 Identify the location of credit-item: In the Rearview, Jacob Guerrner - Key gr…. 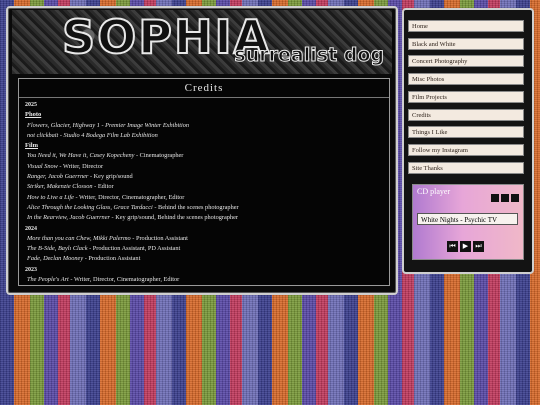
(204, 218).